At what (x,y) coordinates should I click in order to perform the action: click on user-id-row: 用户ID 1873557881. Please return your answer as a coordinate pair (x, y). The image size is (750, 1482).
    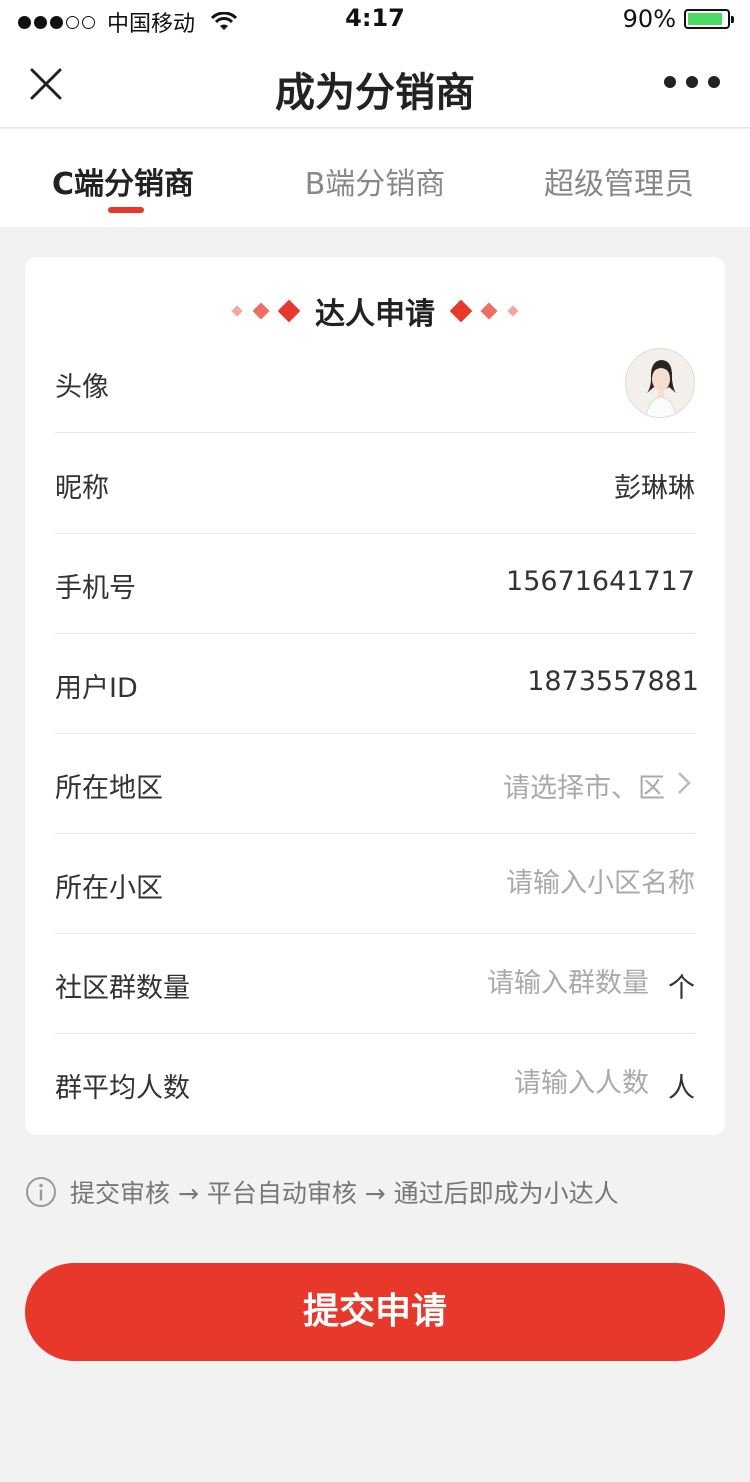
    Looking at the image, I should click on (377, 684).